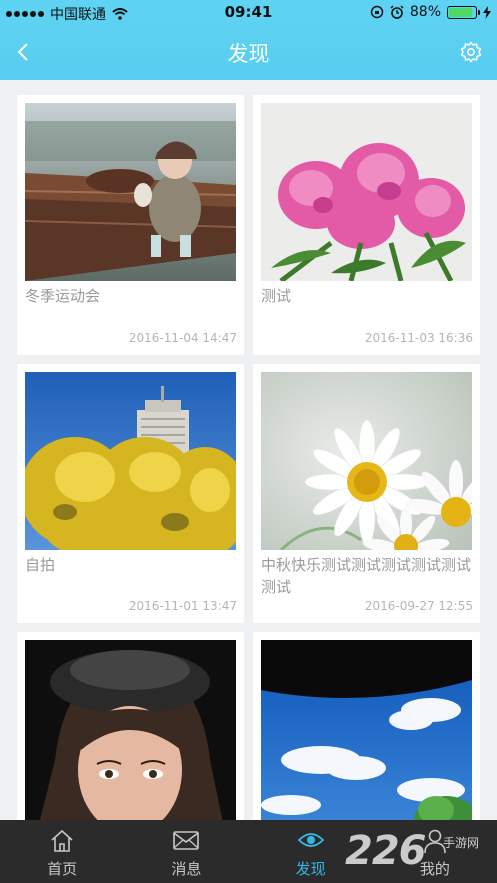 The image size is (497, 883). I want to click on post-date: 2016-11-04 14:47, so click(182, 338).